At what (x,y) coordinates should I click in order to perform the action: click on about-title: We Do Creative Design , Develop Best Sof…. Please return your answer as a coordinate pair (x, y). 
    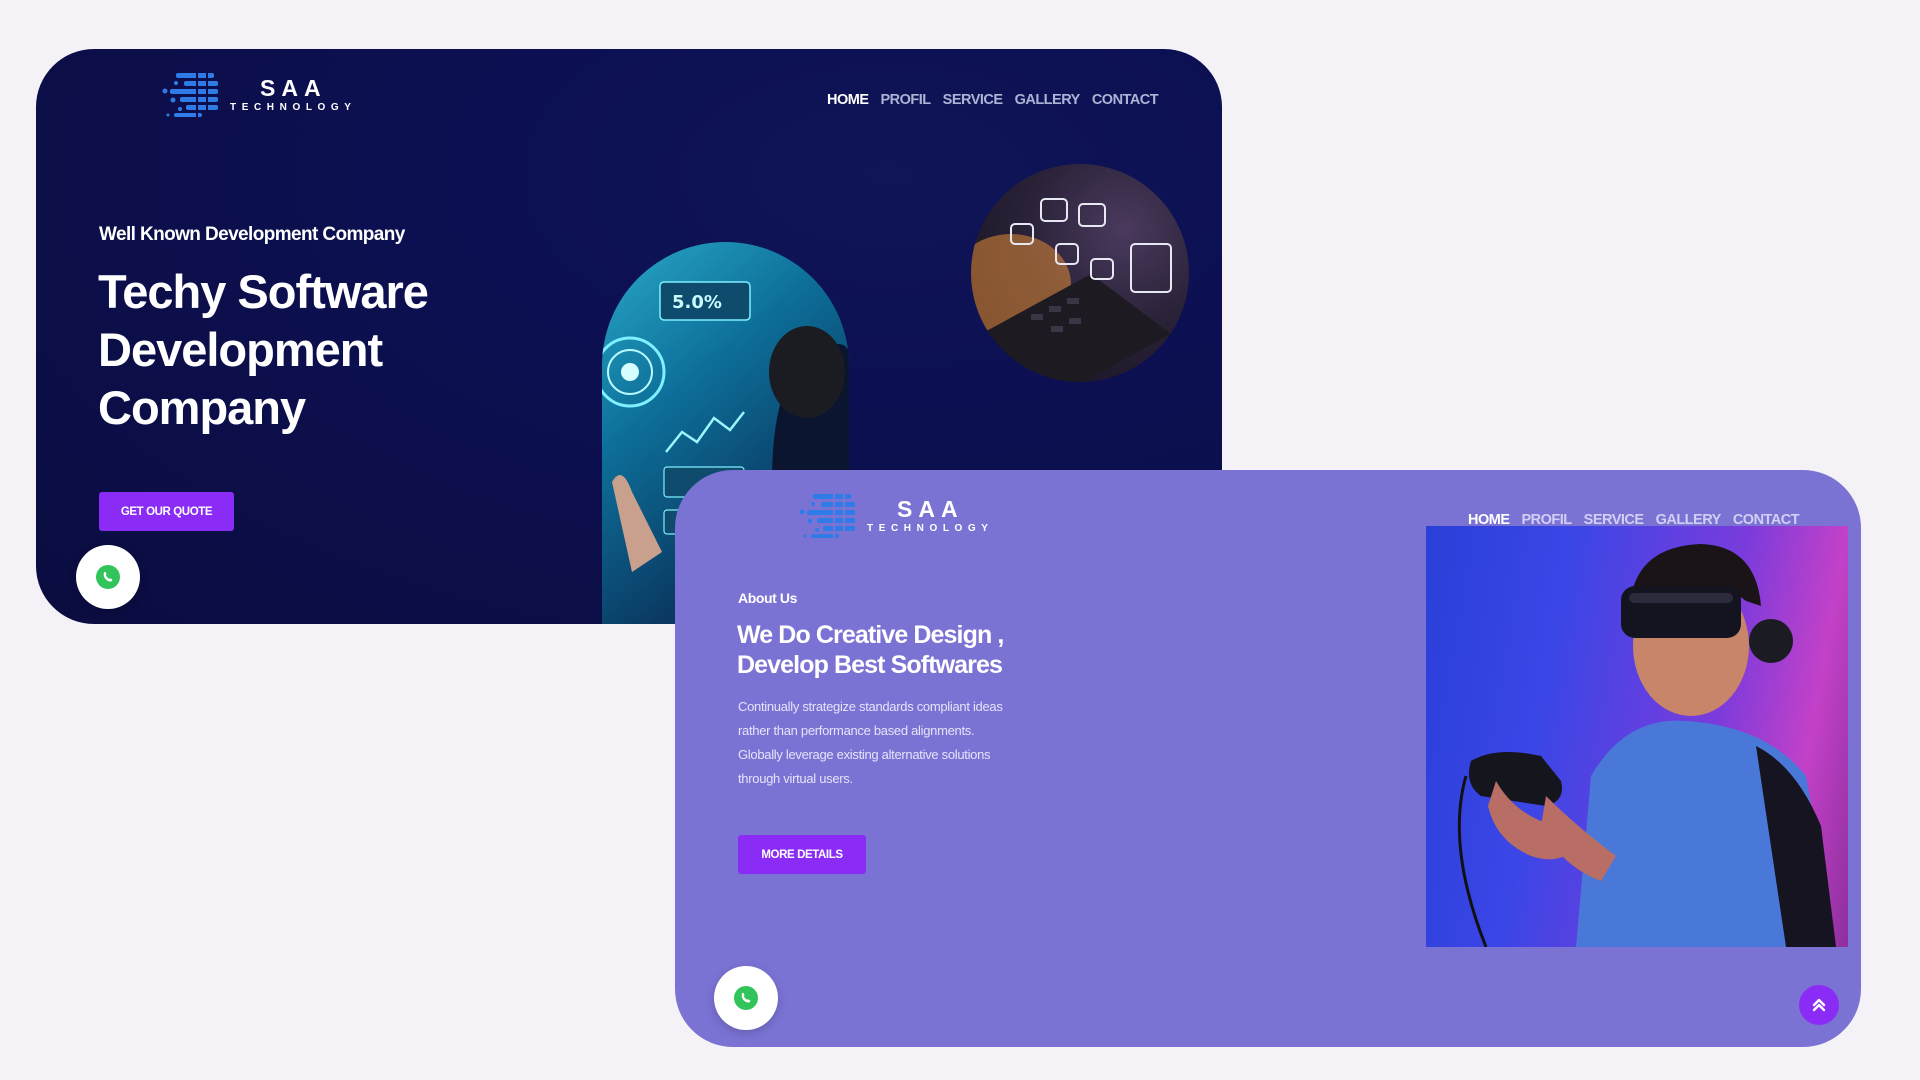
    Looking at the image, I should click on (870, 650).